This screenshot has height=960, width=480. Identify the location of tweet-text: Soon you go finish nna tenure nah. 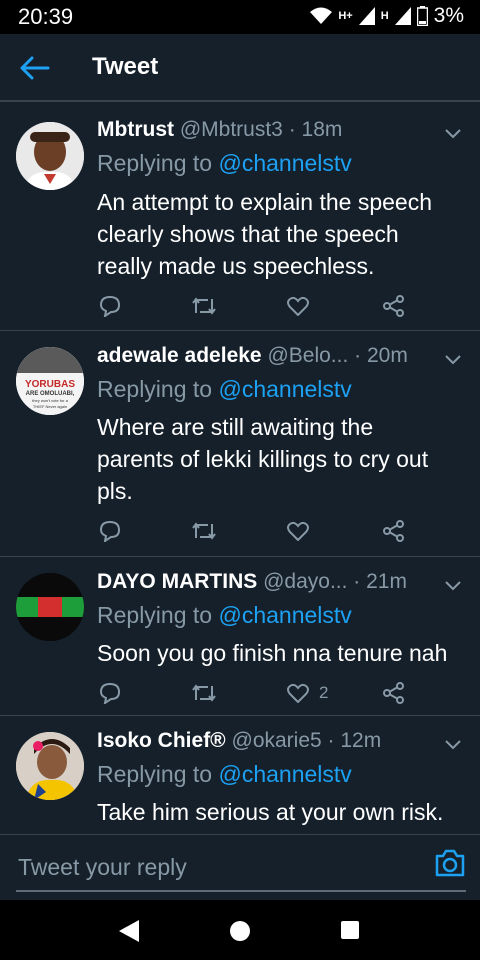
(282, 653).